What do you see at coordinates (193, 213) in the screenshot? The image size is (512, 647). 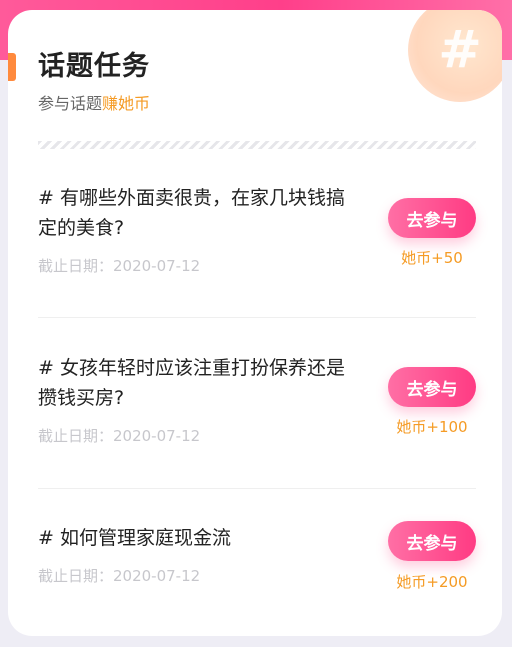 I see `task-title: # 有哪些外面卖很贵，在家几块钱搞定的美食?` at bounding box center [193, 213].